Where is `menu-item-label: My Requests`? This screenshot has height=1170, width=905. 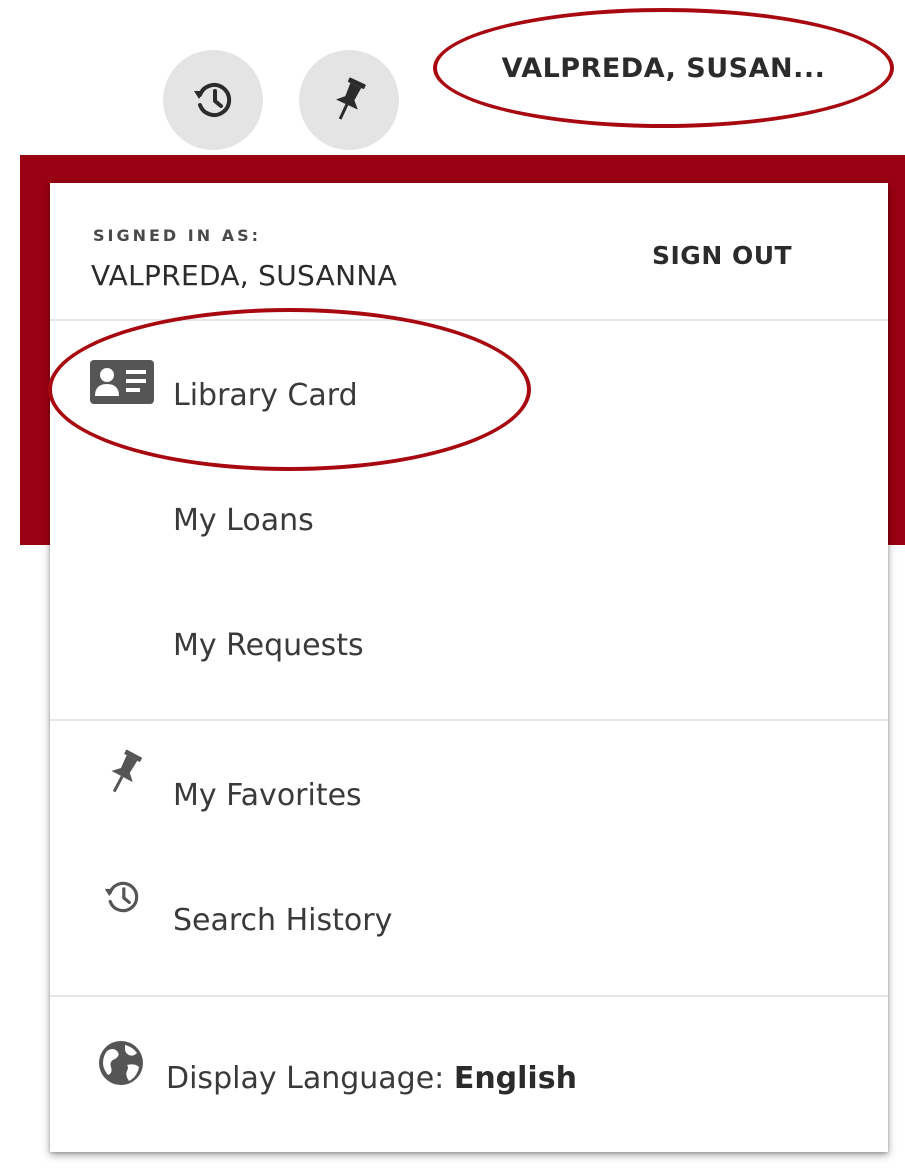
menu-item-label: My Requests is located at coordinates (268, 645).